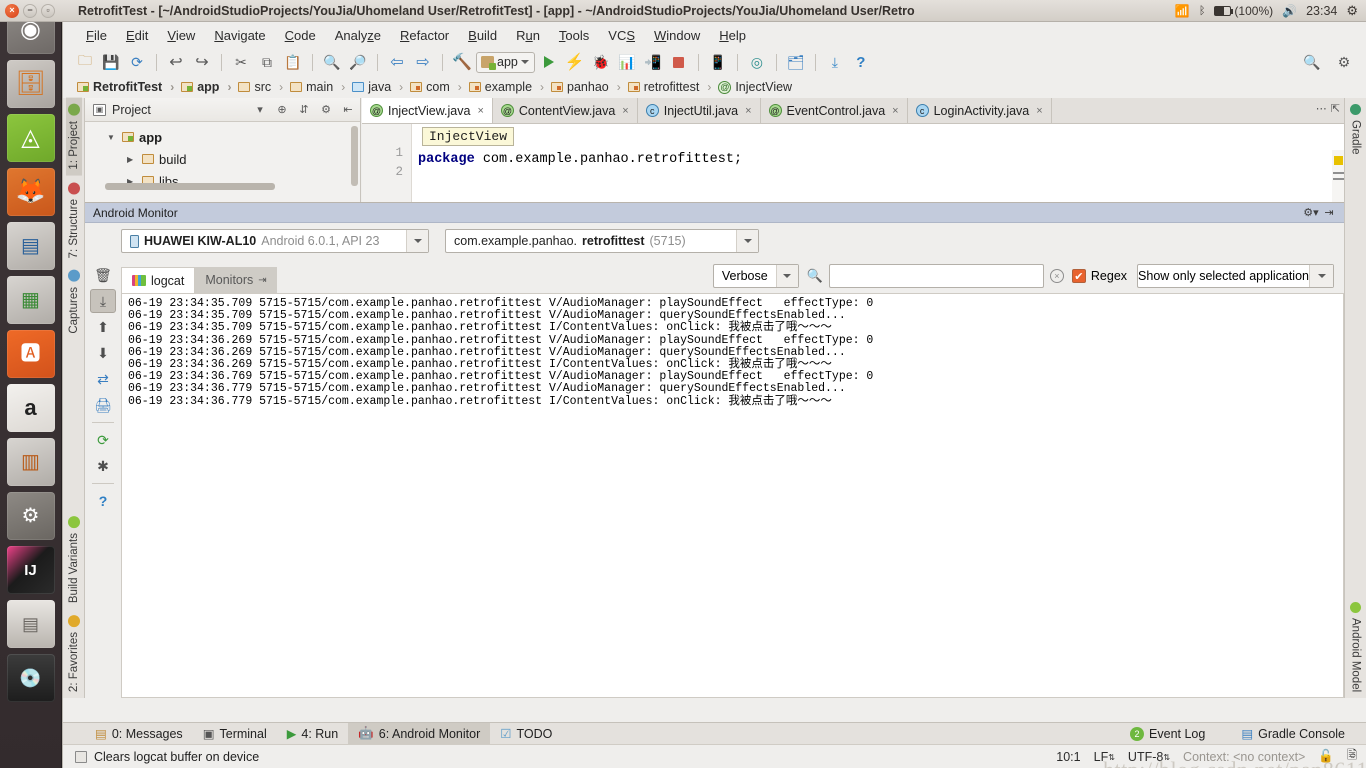 The height and width of the screenshot is (768, 1366). I want to click on tree-item-build: ▶ build, so click(222, 159).